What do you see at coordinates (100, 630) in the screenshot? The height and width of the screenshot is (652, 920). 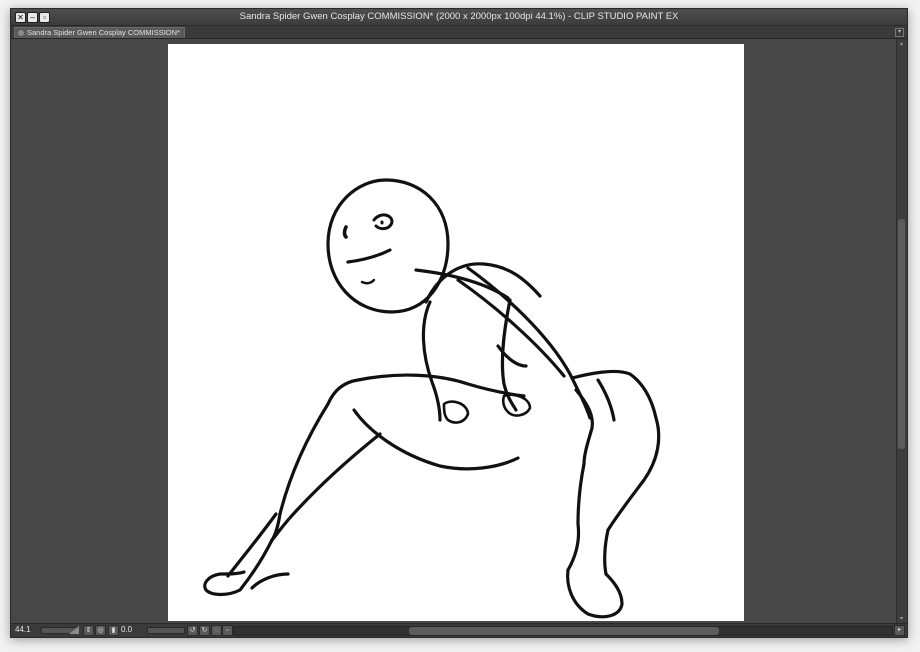 I see `fit-icon: ◎` at bounding box center [100, 630].